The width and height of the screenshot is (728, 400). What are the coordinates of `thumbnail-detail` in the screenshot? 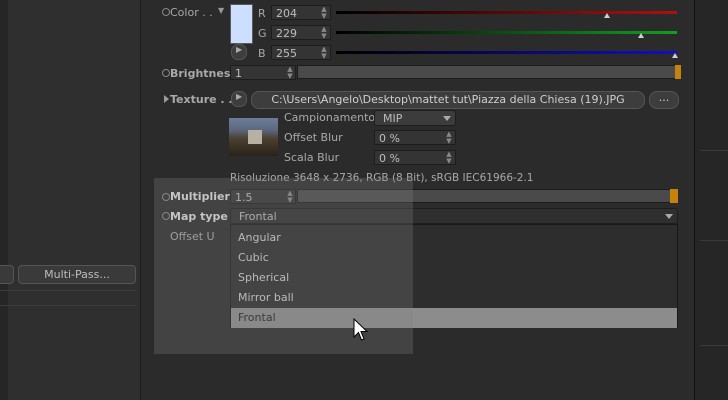 It's located at (255, 137).